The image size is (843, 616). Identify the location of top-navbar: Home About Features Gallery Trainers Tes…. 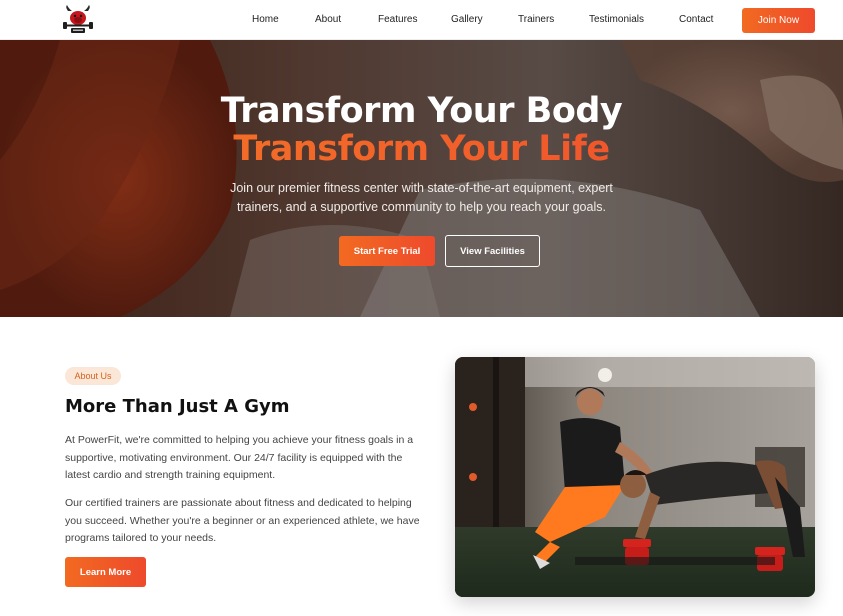
(421, 20).